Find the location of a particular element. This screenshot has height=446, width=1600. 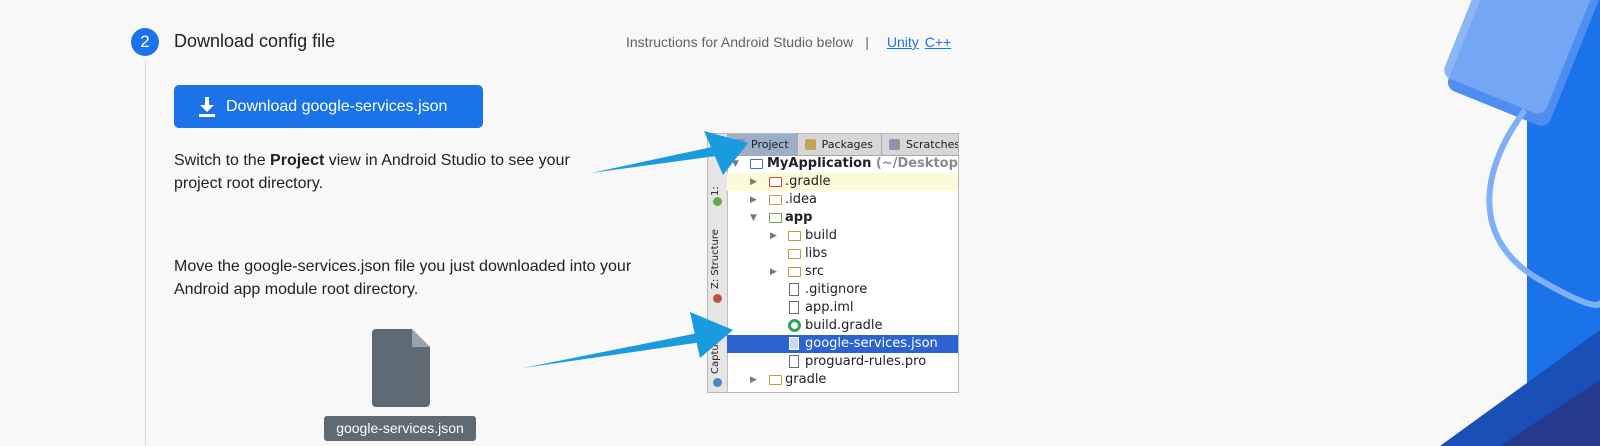

tree-item-build-gradle: build.gradle is located at coordinates (842, 326).